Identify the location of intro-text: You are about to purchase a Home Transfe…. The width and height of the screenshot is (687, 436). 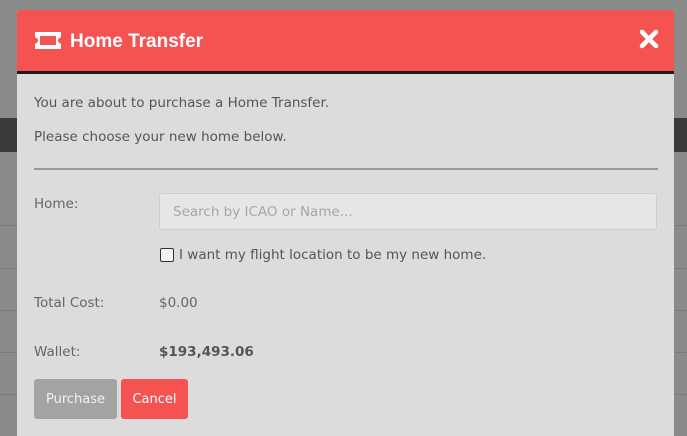
(182, 103).